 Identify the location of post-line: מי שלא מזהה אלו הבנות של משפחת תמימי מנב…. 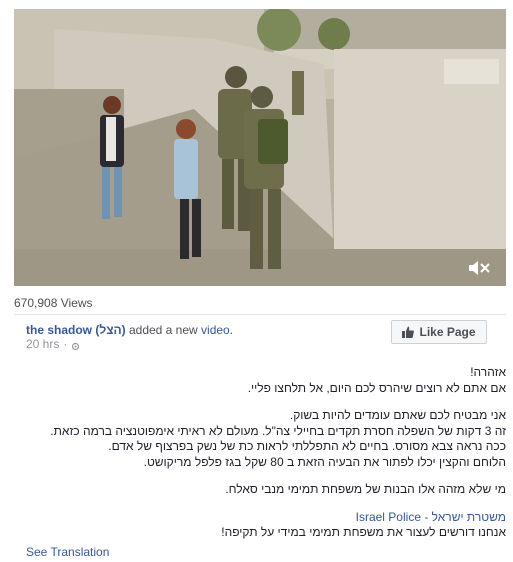
(365, 489).